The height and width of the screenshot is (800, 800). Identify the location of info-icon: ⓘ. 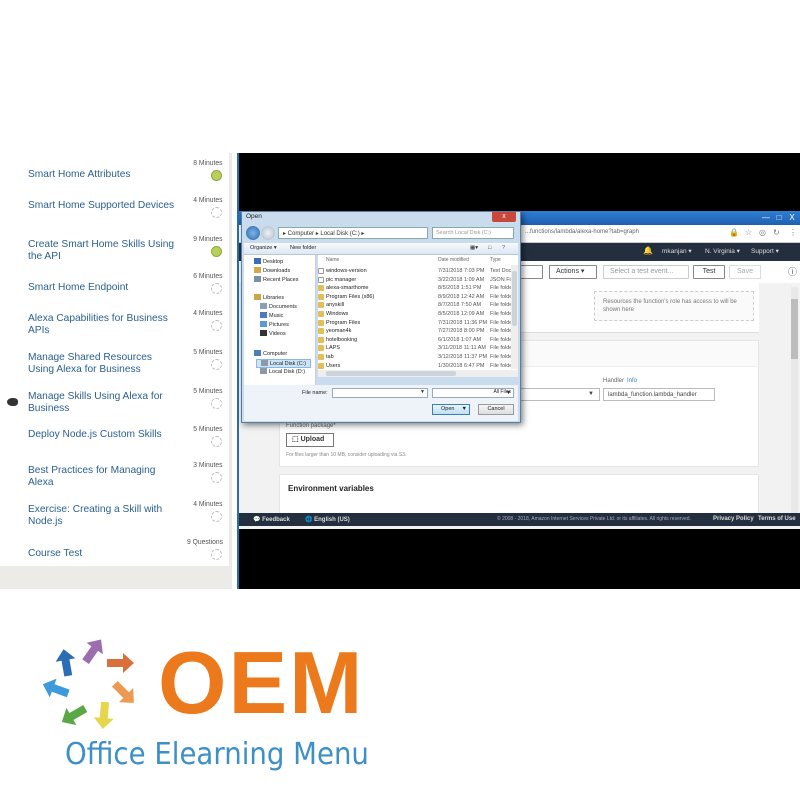
(792, 271).